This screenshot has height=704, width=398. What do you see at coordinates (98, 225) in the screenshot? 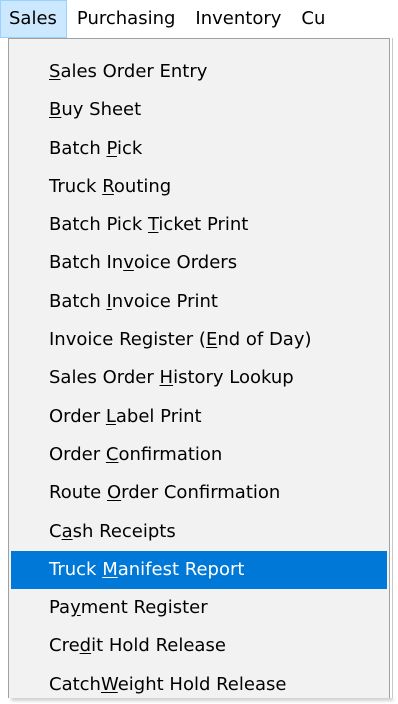
I see `menu-item-label-pre: Batch Pick` at bounding box center [98, 225].